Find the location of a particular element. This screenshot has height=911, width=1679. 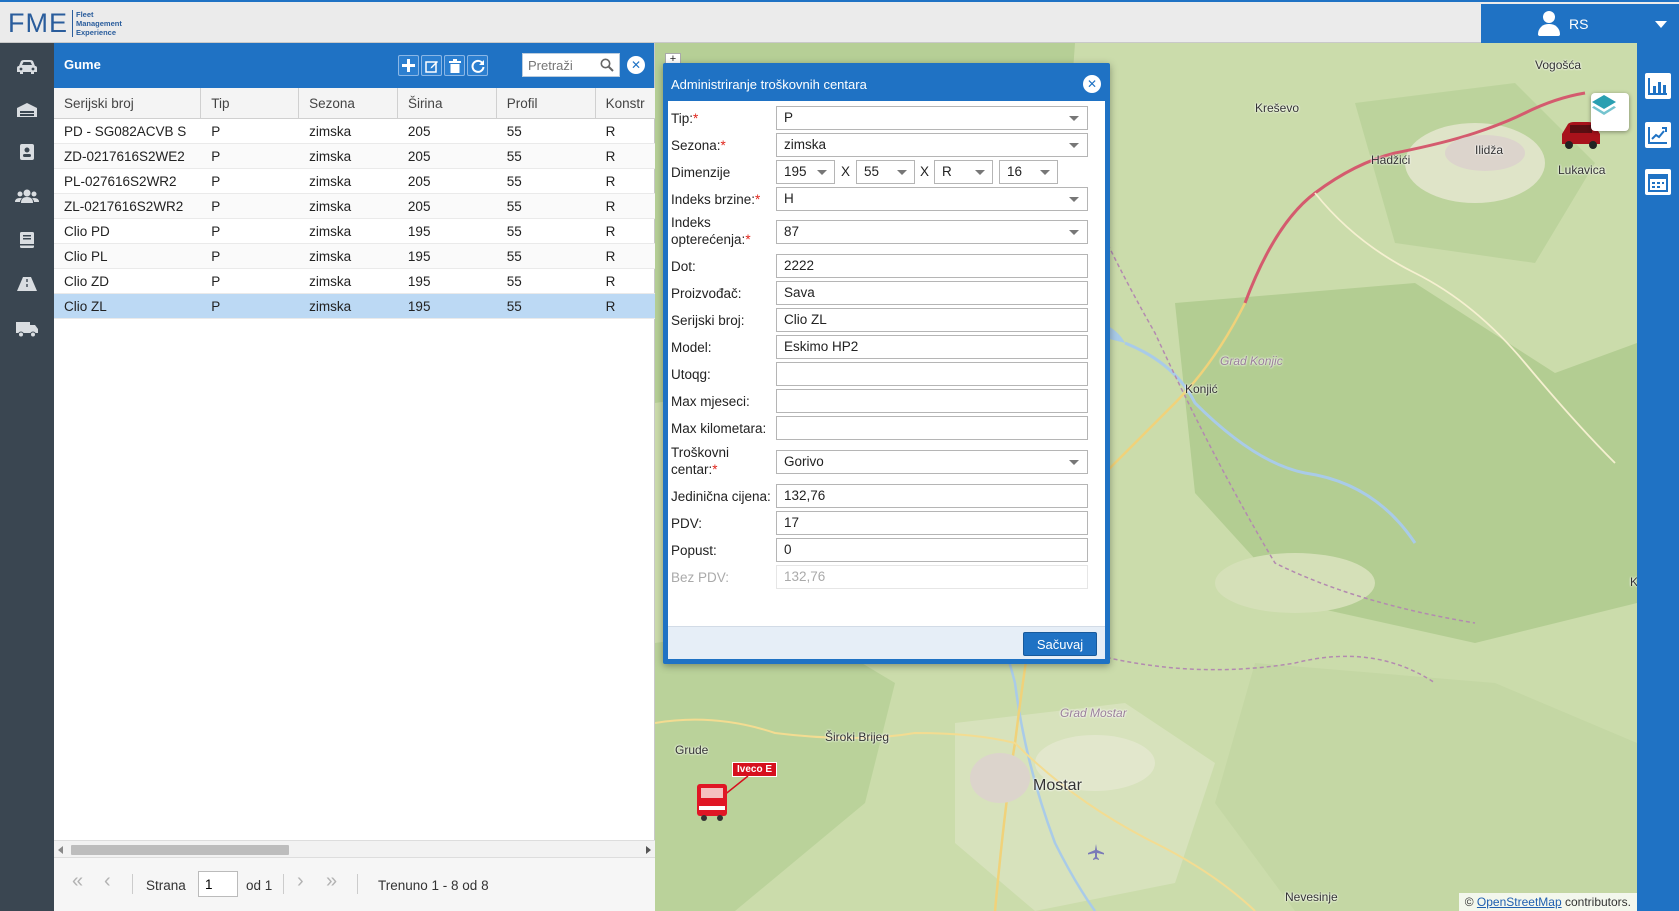

refresh-button is located at coordinates (477, 65).